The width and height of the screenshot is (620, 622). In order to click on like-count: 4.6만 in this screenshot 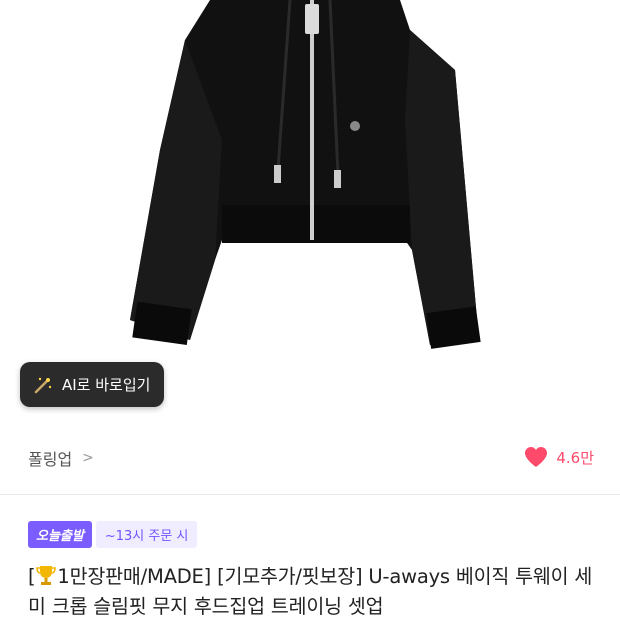, I will do `click(575, 457)`.